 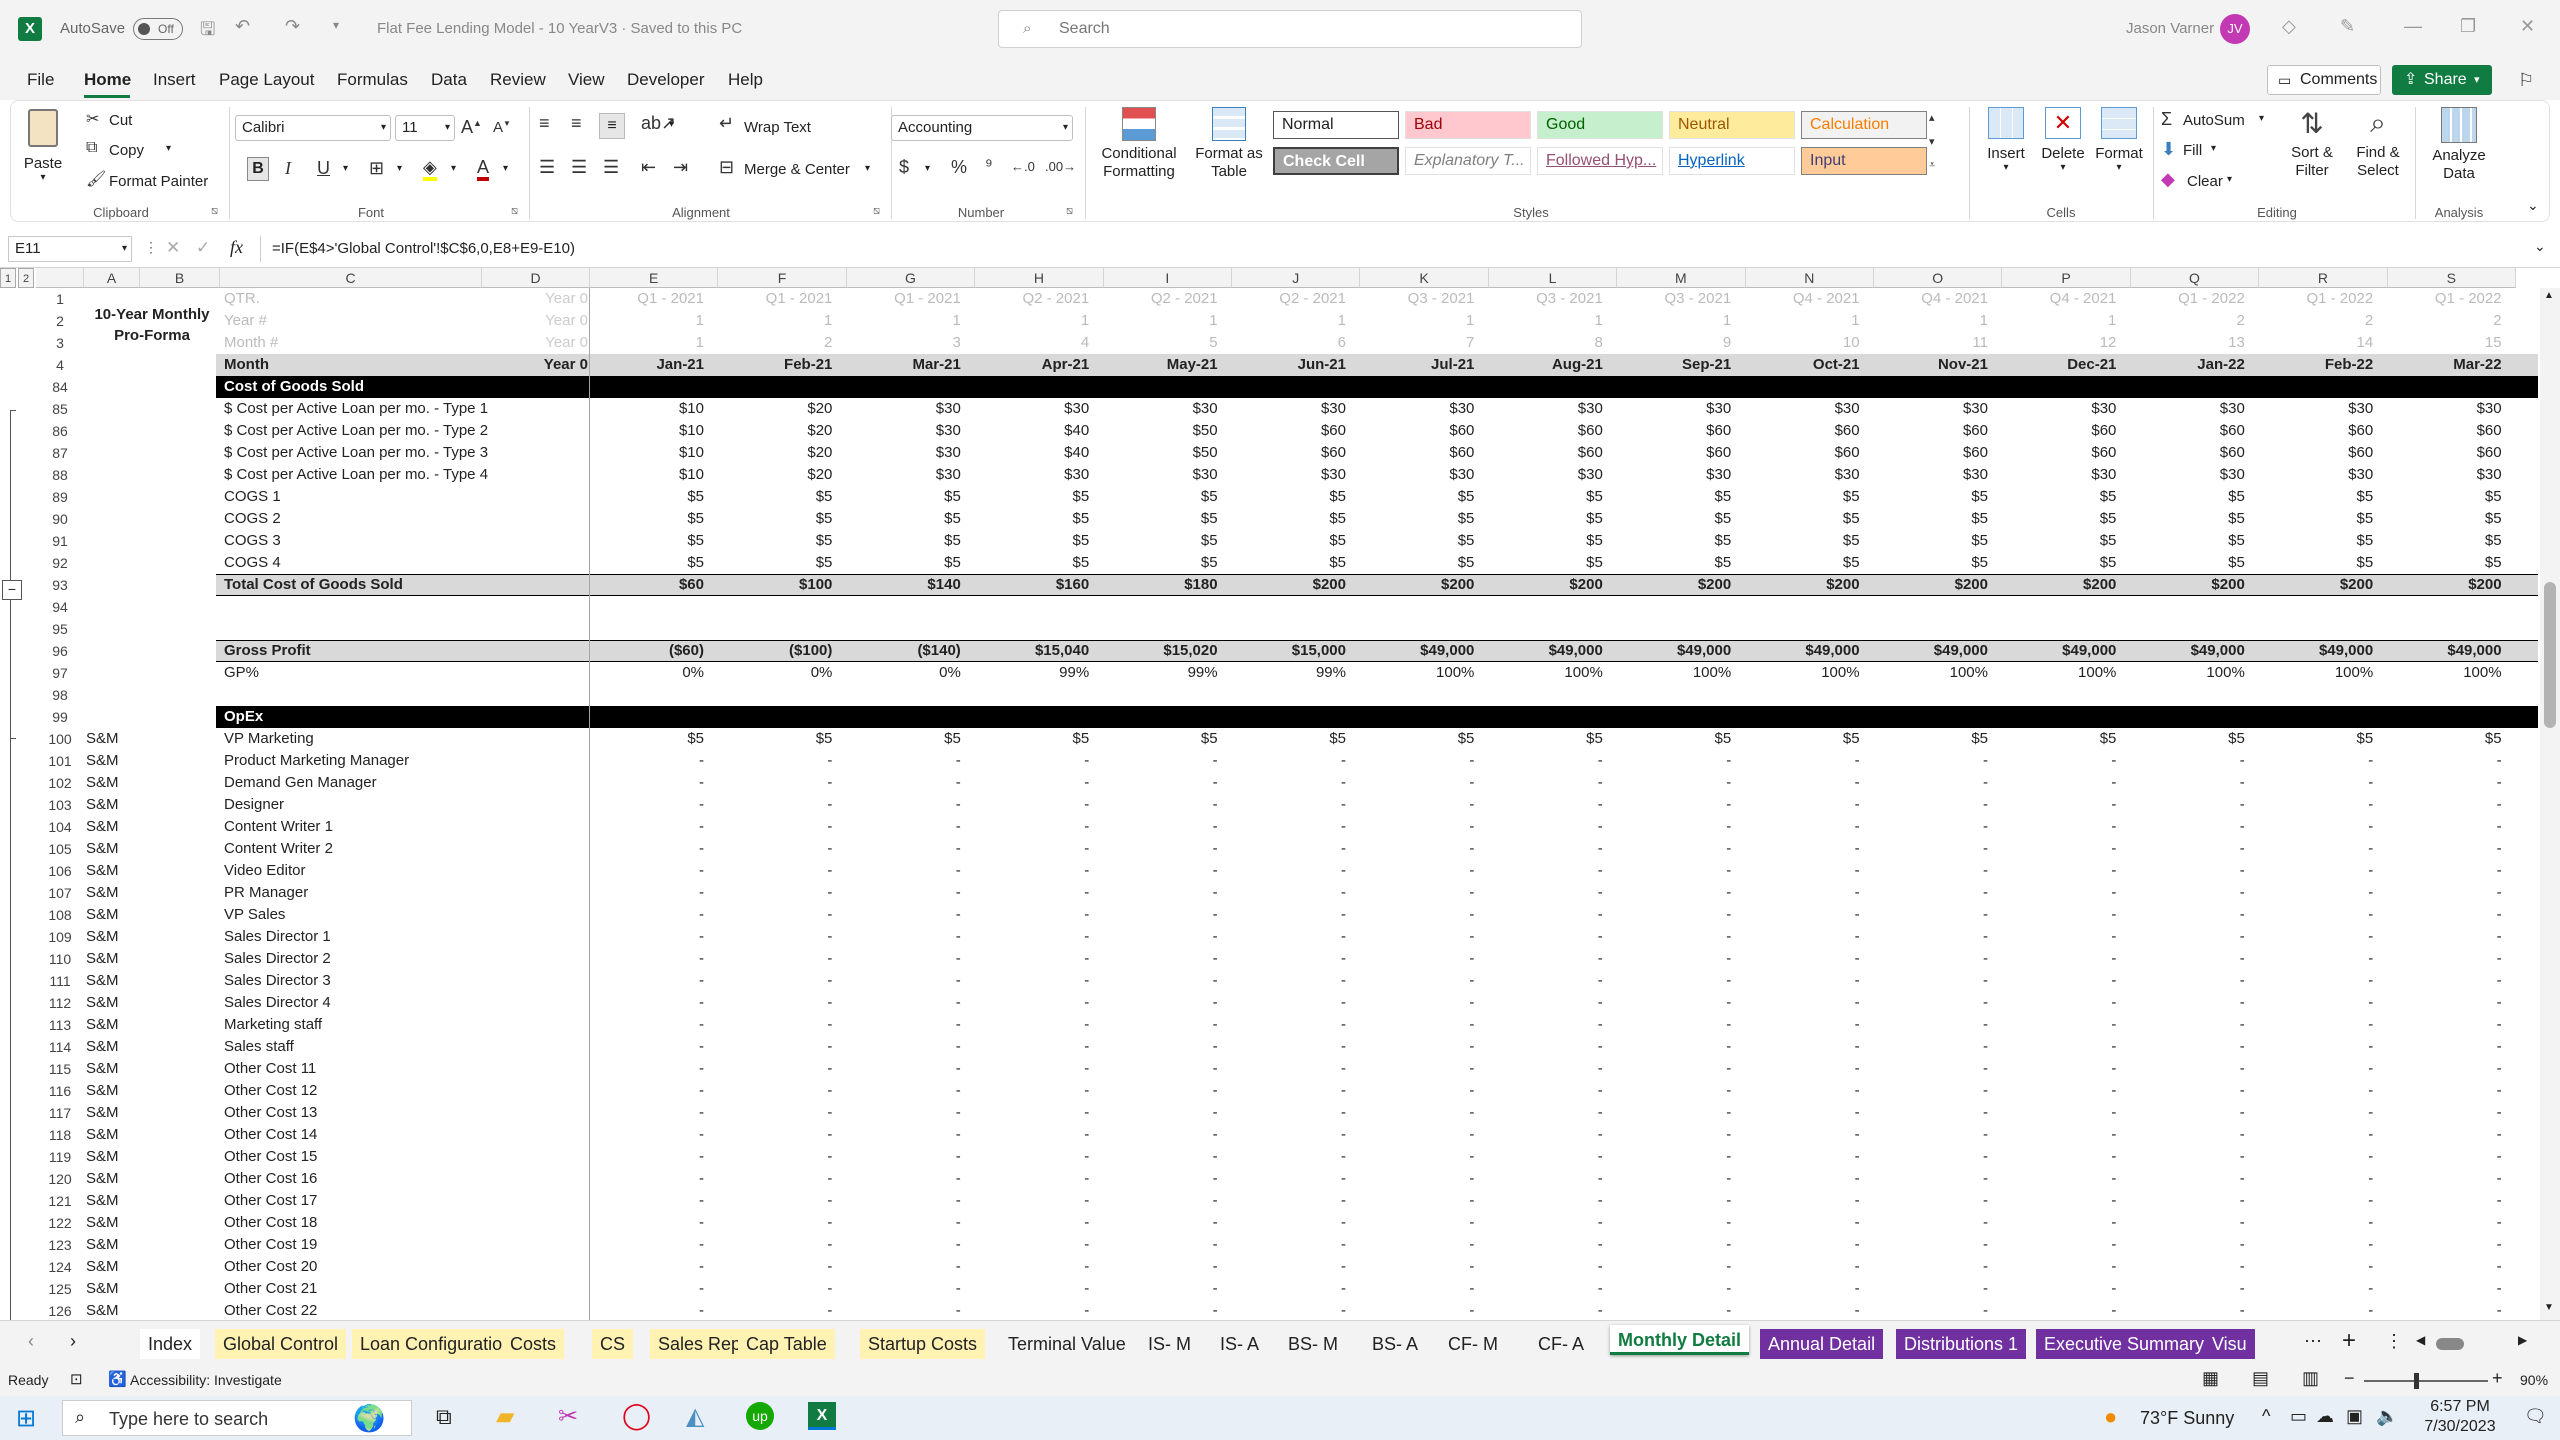 What do you see at coordinates (60, 1157) in the screenshot?
I see `row-number: 119` at bounding box center [60, 1157].